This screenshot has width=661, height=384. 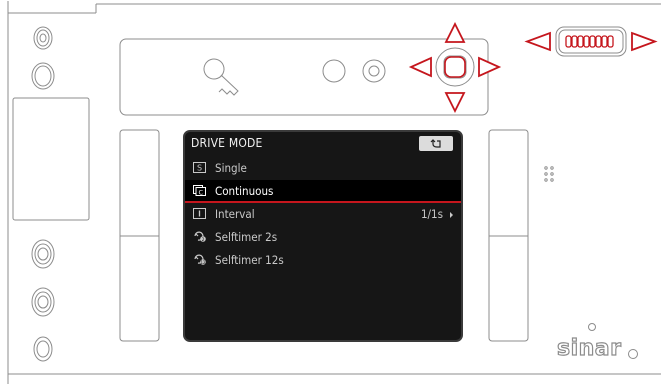 I want to click on joystick-highlight, so click(x=455, y=67).